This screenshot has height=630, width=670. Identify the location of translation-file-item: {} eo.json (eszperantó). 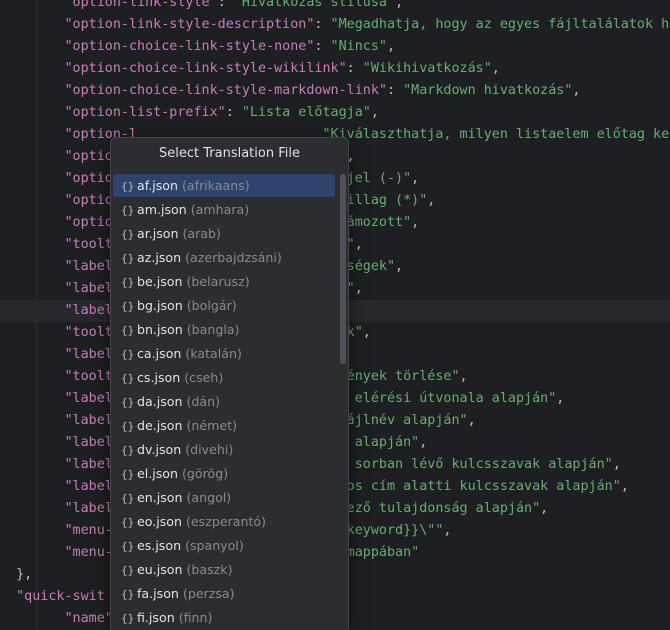
(224, 521).